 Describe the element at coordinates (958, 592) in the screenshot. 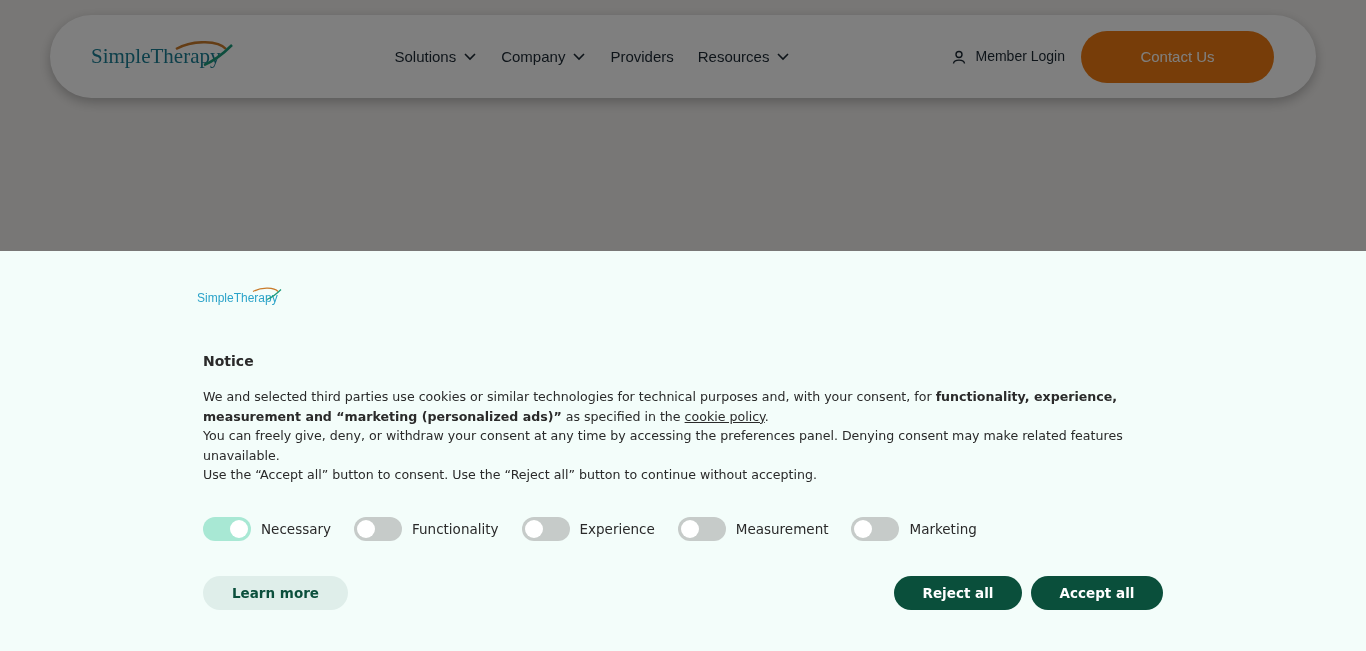

I see `consent-button: Reject all` at that location.